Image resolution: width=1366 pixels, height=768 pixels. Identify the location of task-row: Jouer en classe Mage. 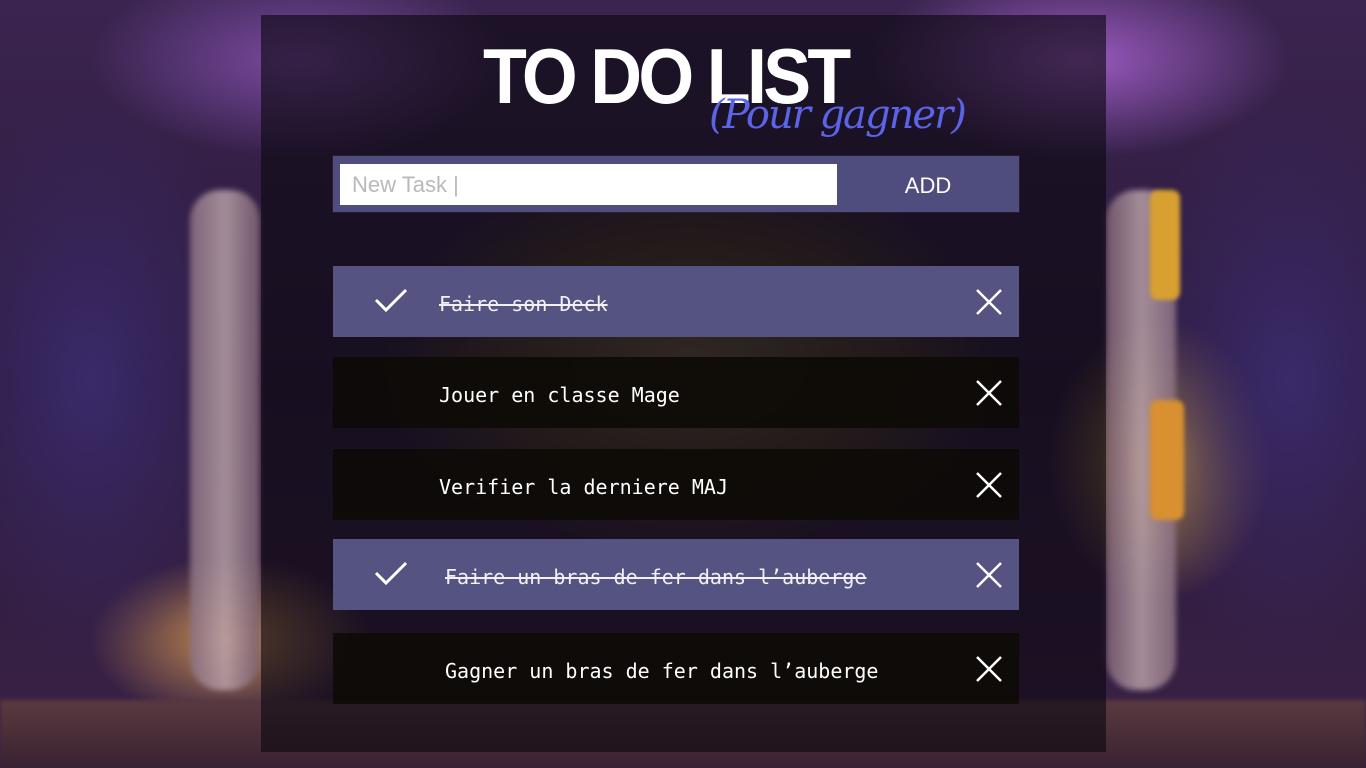
(676, 392).